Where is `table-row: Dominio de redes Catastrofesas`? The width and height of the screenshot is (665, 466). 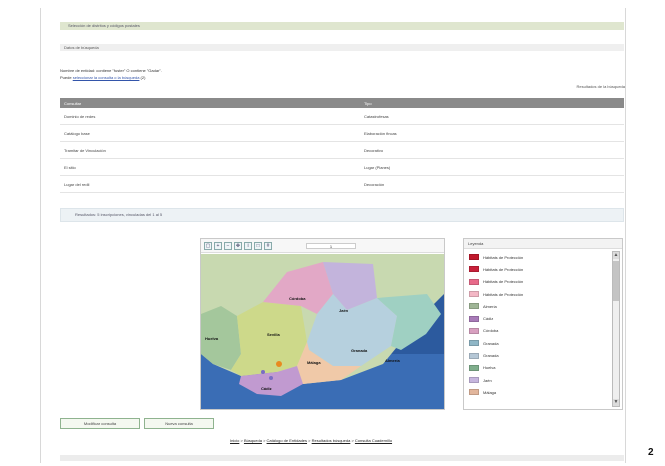
table-row: Dominio de redes Catastrofesas is located at coordinates (342, 116).